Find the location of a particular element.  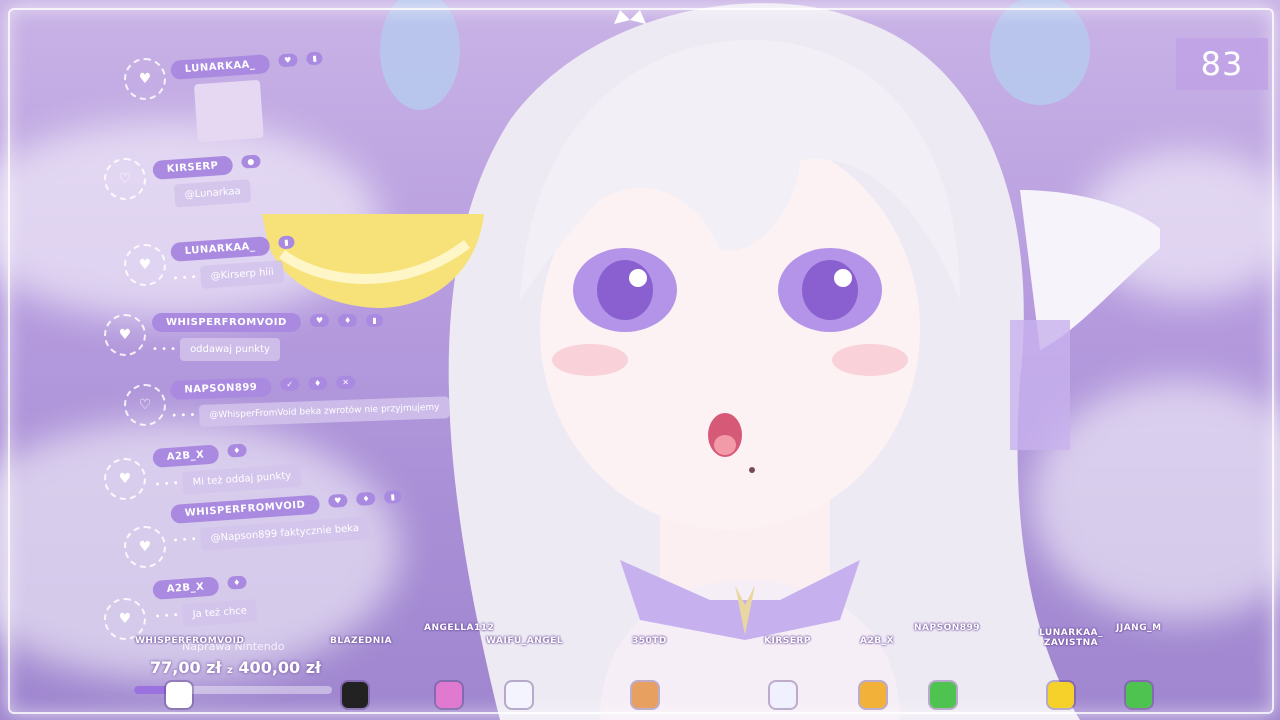

chat-message: A2B_X ♦ • • • Ja też chce is located at coordinates (205, 600).